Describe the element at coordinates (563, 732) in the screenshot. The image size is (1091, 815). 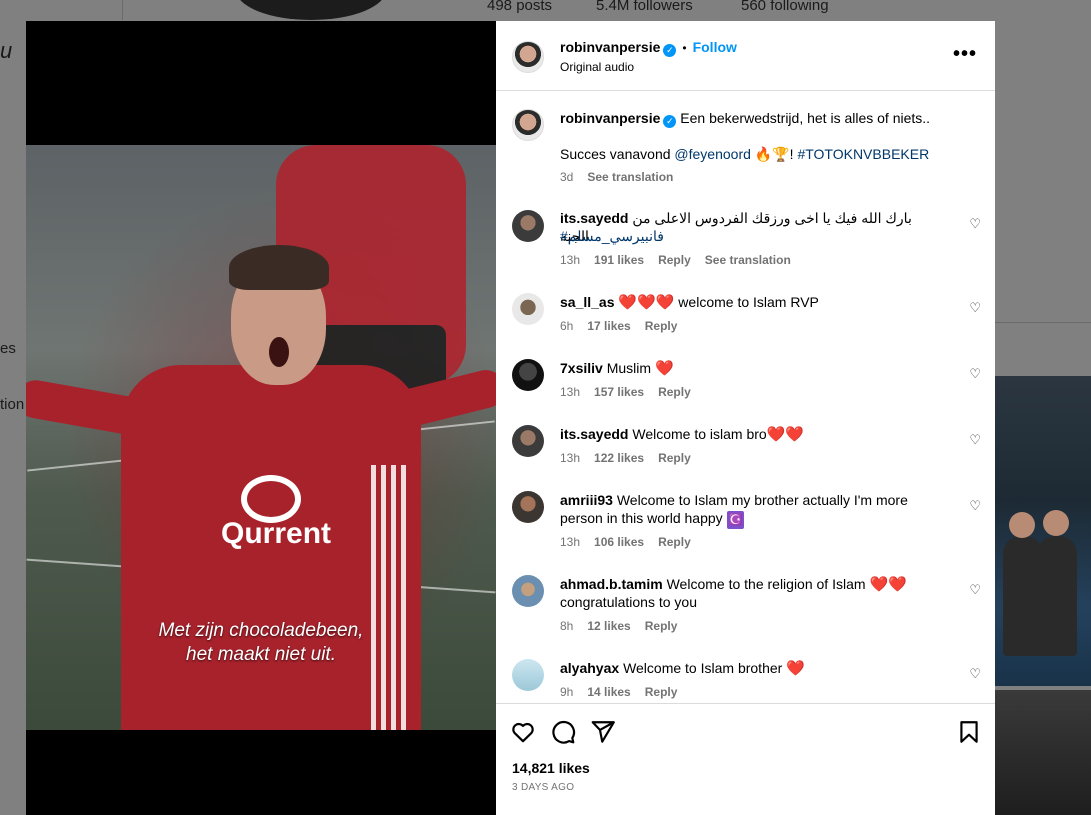
I see `comment-icon` at that location.